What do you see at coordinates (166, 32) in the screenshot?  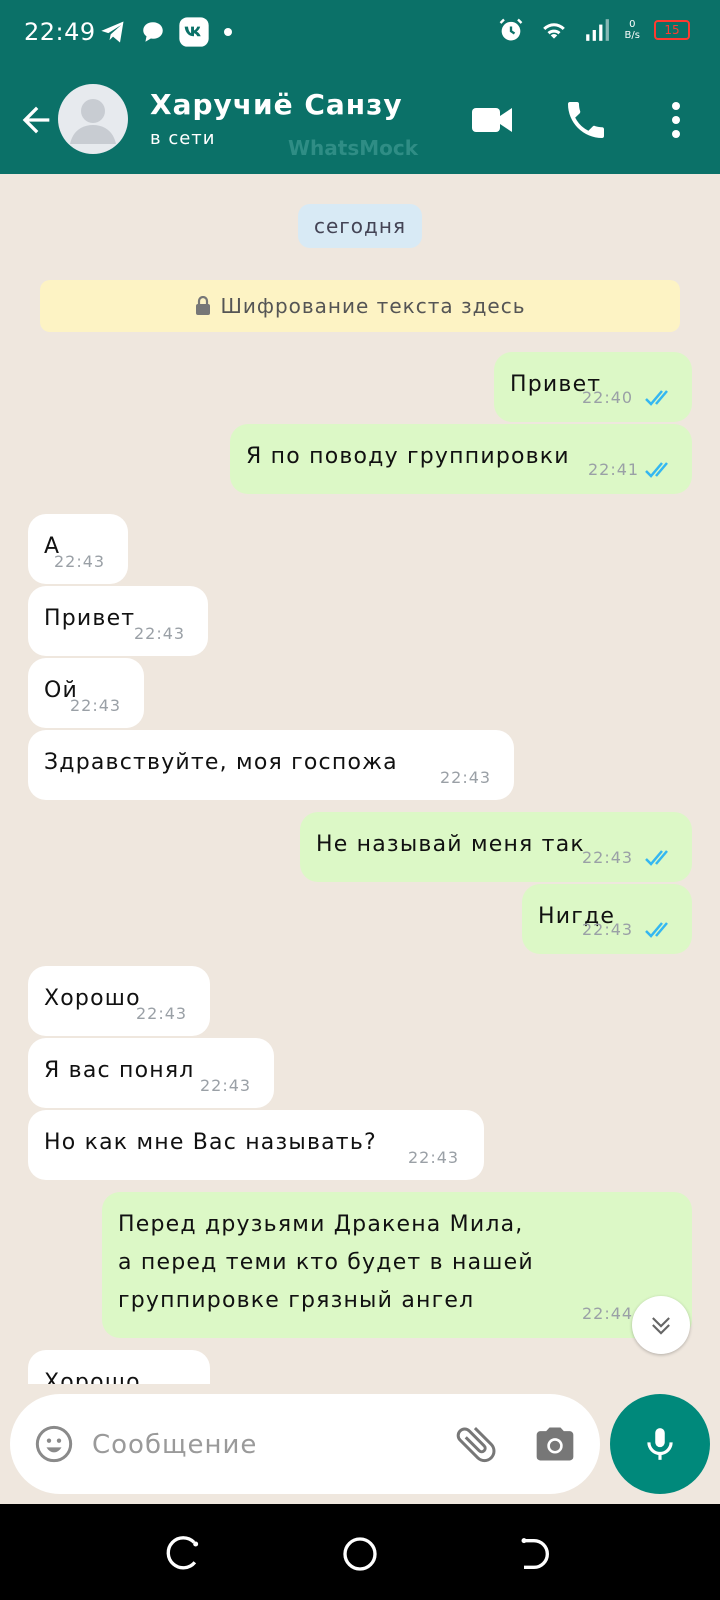 I see `status-notification-icons` at bounding box center [166, 32].